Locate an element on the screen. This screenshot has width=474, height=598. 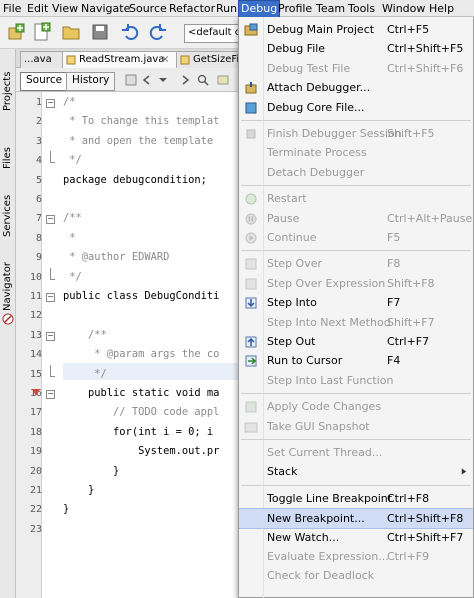
code-line: * @param args the co is located at coordinates (141, 354).